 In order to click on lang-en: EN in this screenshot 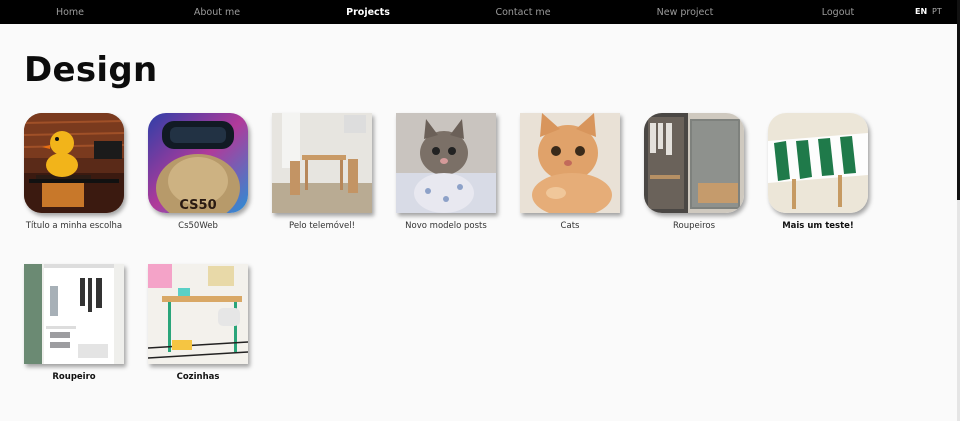, I will do `click(921, 12)`.